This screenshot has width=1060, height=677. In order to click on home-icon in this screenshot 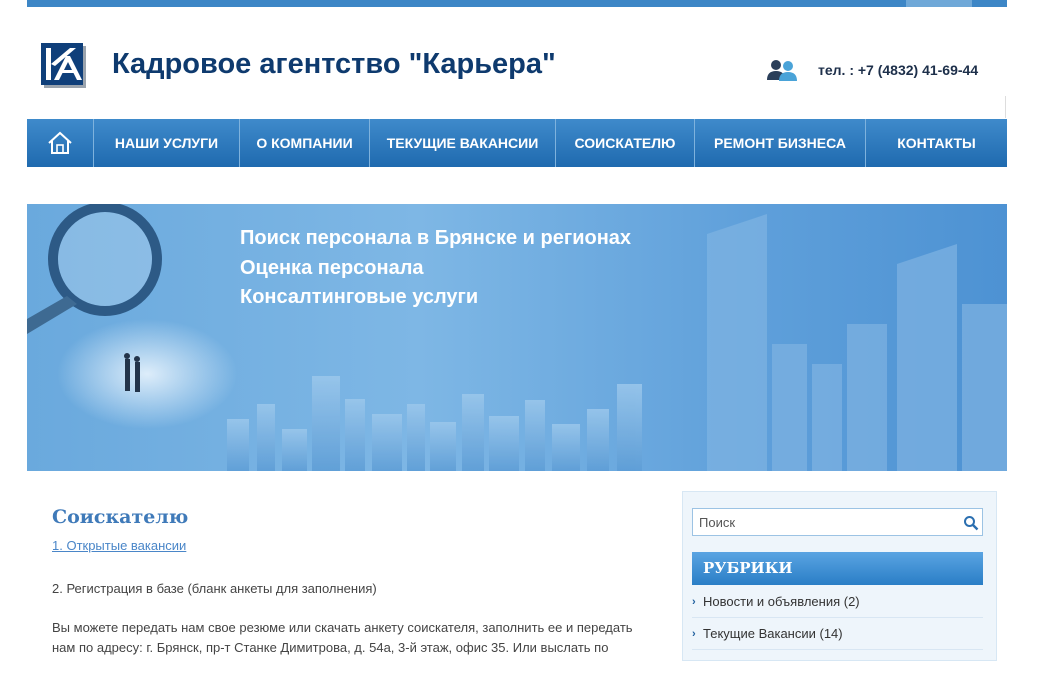, I will do `click(60, 142)`.